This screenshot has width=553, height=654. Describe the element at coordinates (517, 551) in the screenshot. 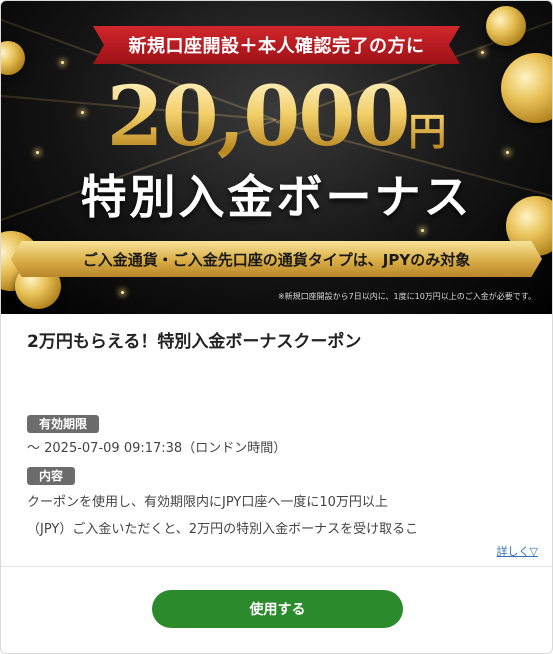

I see `show-more-link: 詳しく▽` at that location.